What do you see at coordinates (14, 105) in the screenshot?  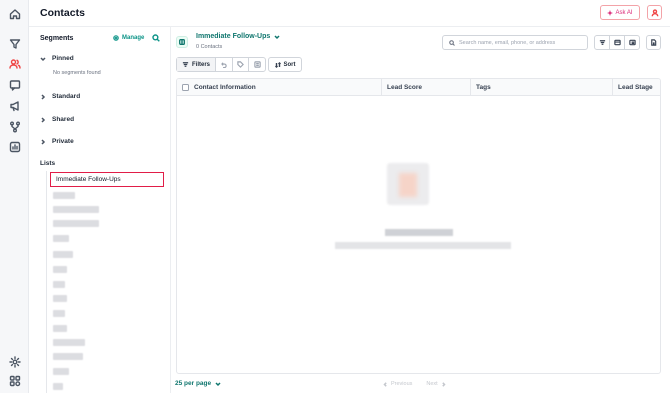 I see `megaphone-icon` at bounding box center [14, 105].